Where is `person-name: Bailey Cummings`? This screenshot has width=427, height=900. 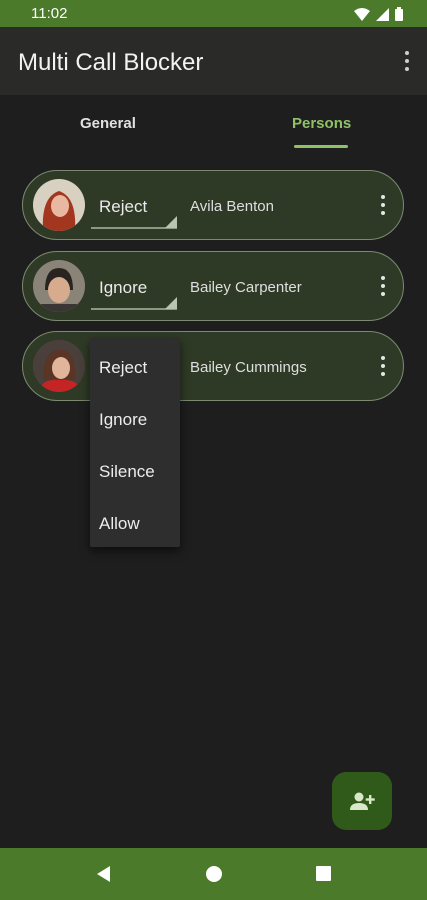 person-name: Bailey Cummings is located at coordinates (248, 367).